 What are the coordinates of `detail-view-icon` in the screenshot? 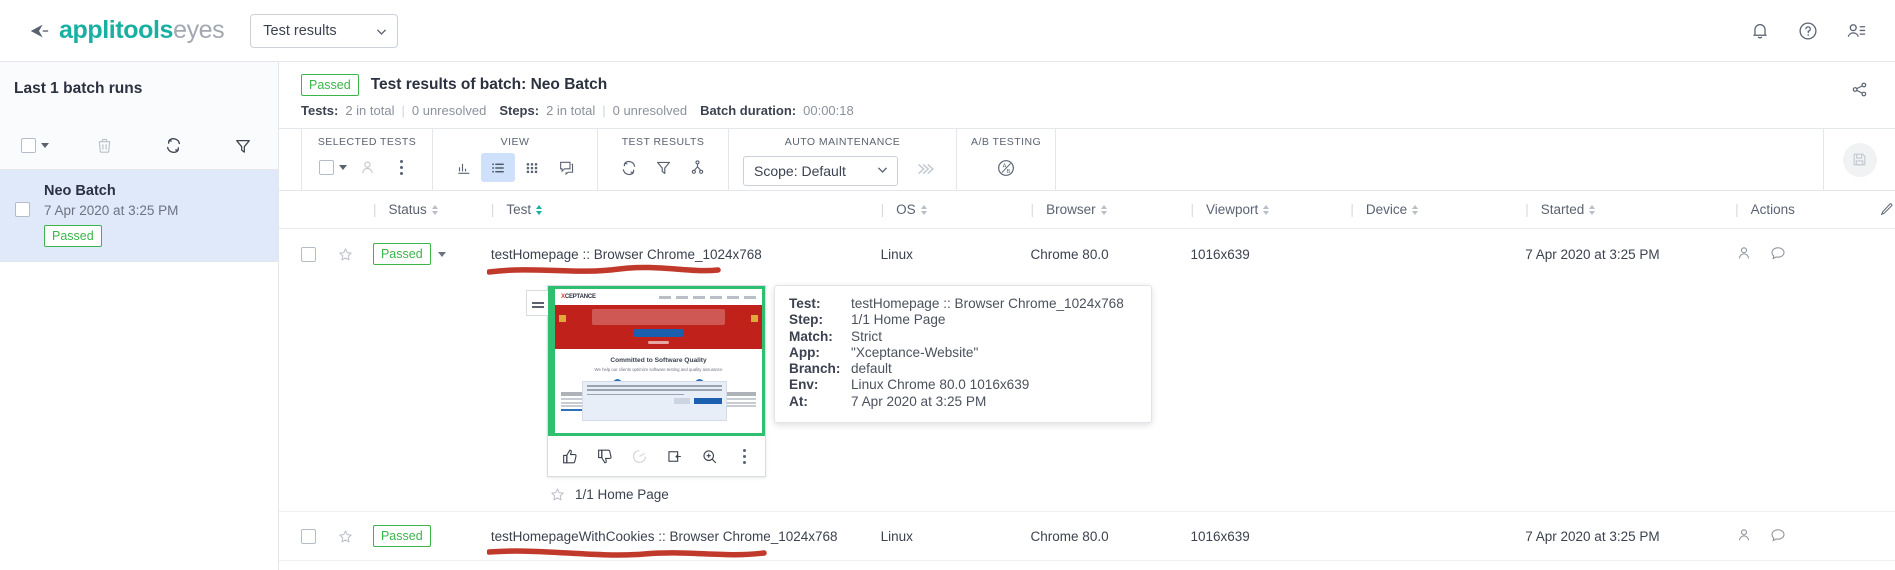 It's located at (566, 167).